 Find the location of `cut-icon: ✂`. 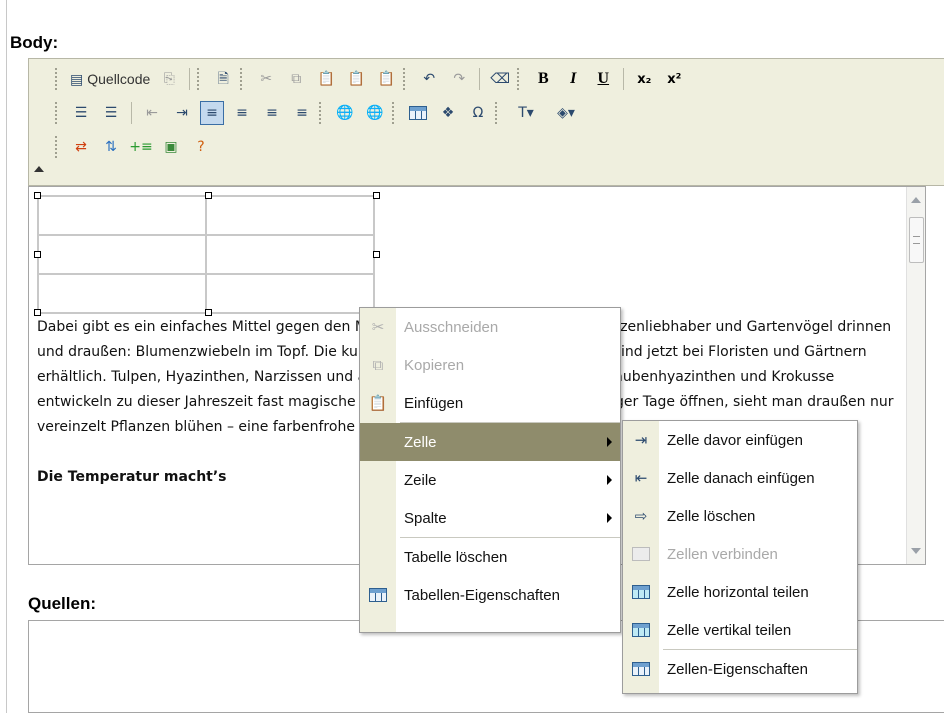

cut-icon: ✂ is located at coordinates (266, 79).